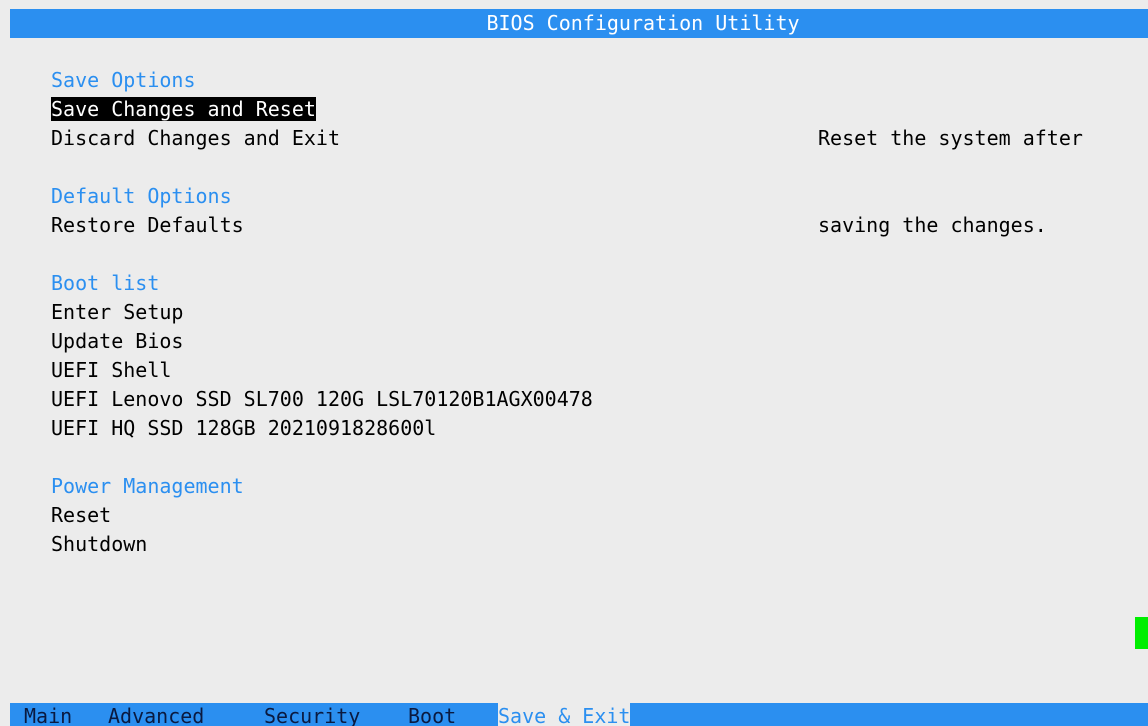  I want to click on tab-save-and-exit: Save & Exit, so click(564, 714).